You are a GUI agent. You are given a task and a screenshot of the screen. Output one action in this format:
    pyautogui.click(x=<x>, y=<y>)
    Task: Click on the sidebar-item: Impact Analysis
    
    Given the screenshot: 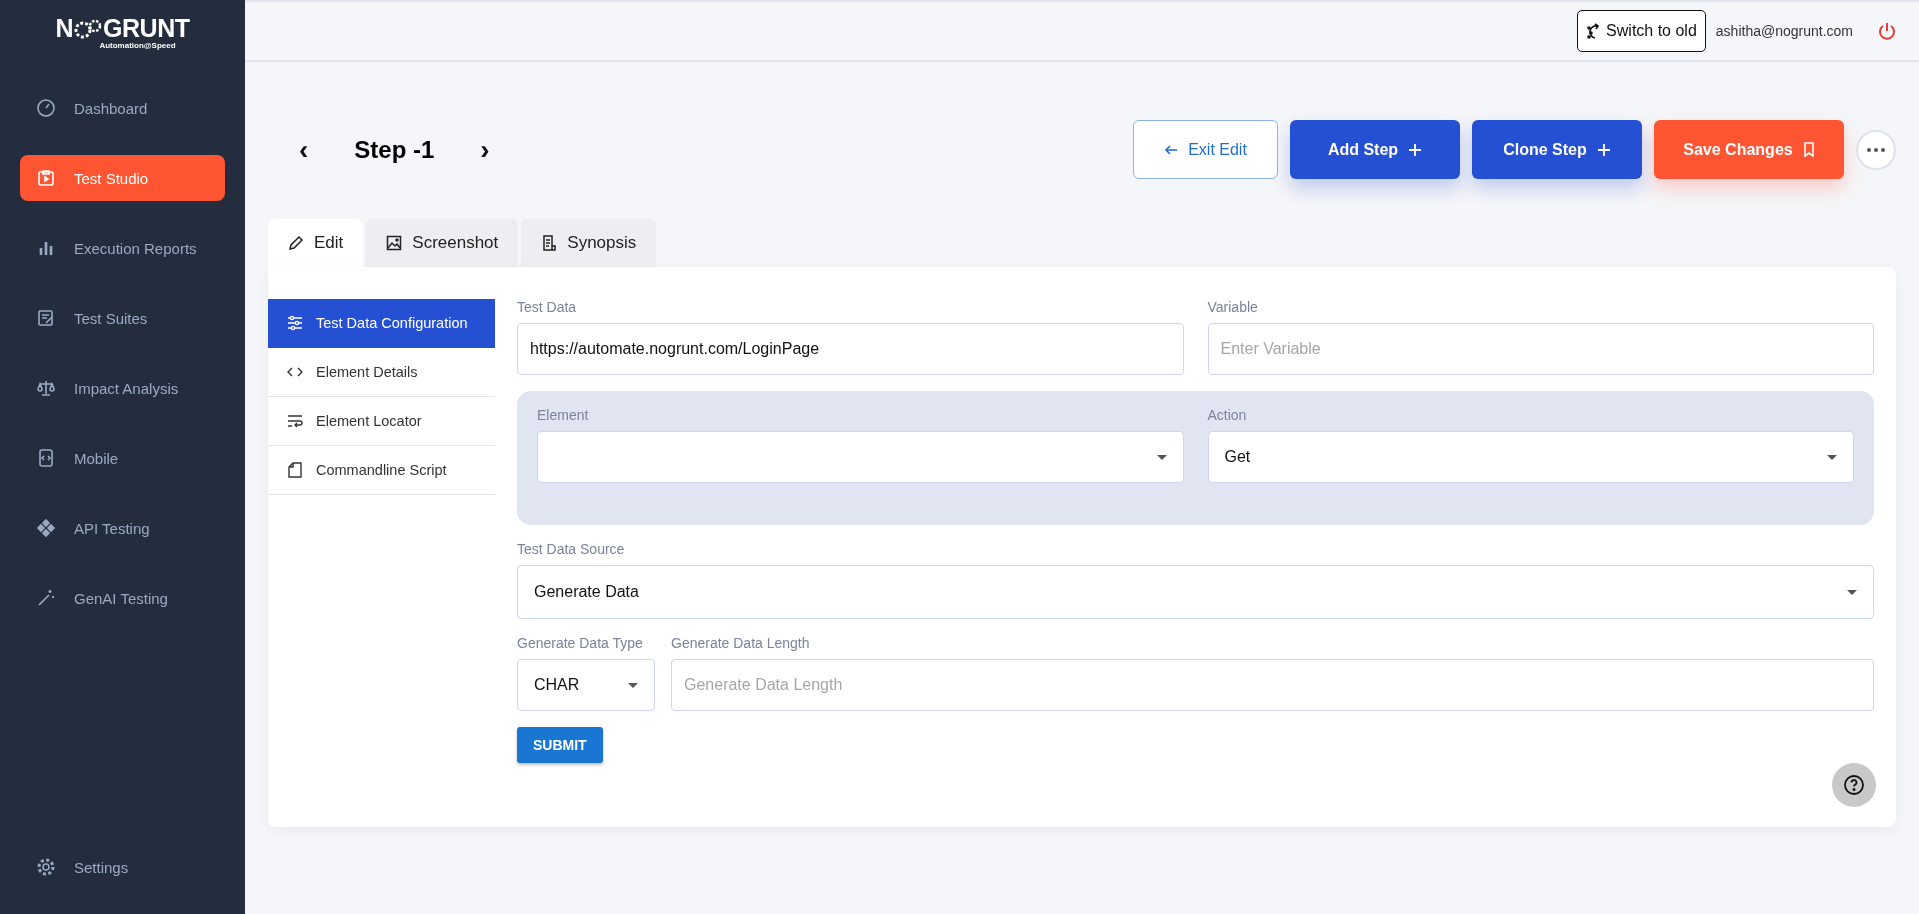 What is the action you would take?
    pyautogui.click(x=122, y=388)
    